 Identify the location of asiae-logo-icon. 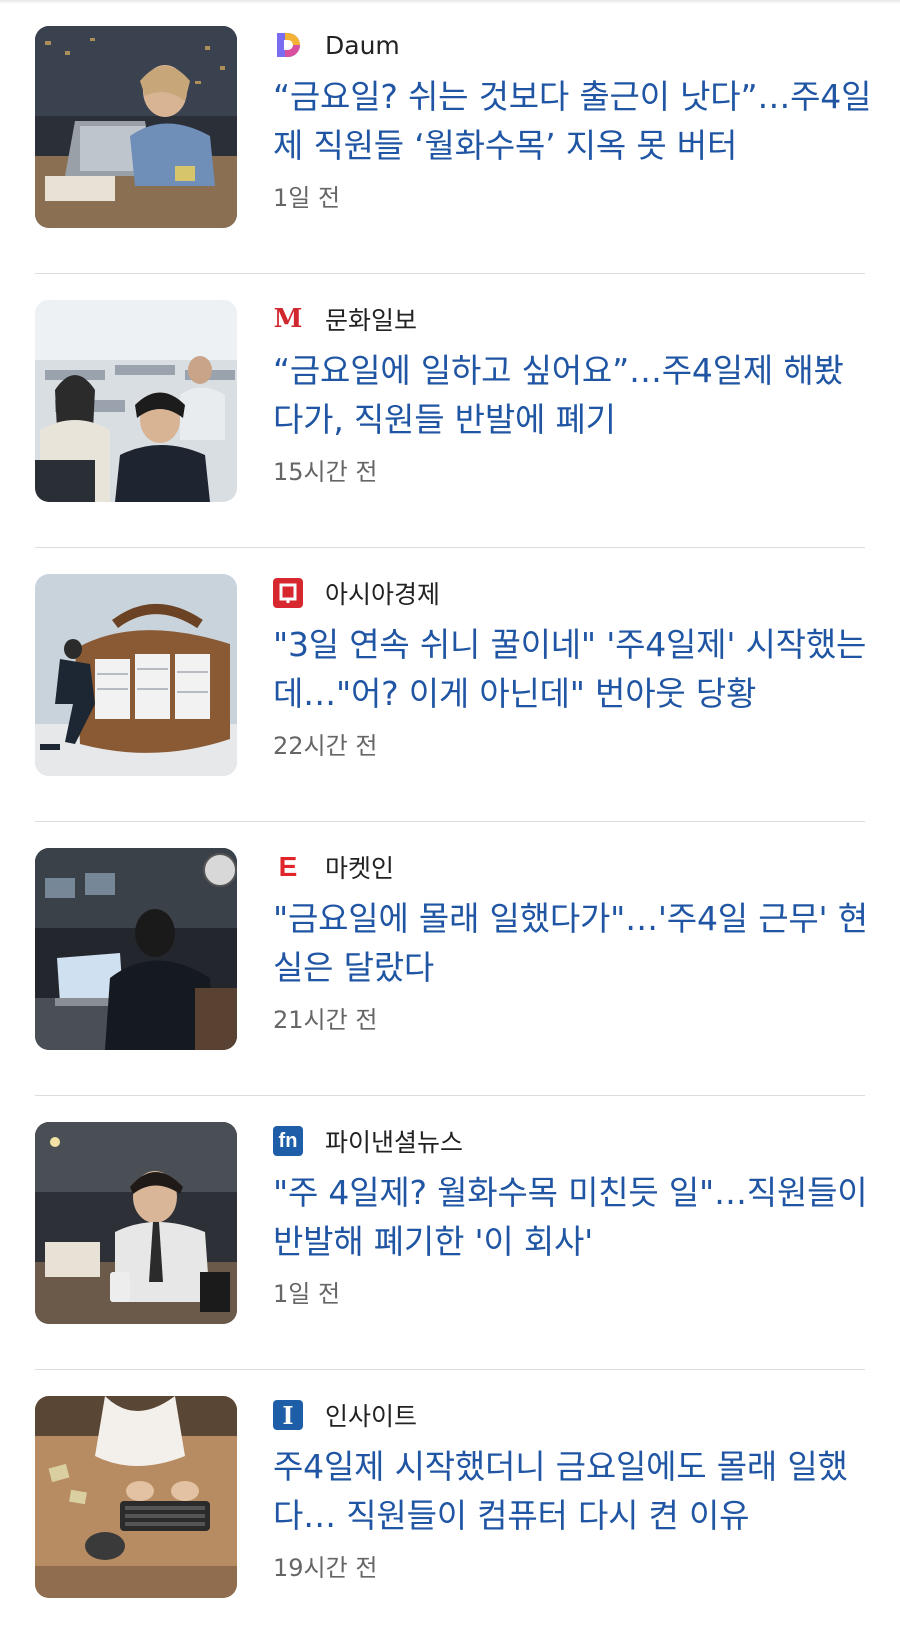
(288, 593).